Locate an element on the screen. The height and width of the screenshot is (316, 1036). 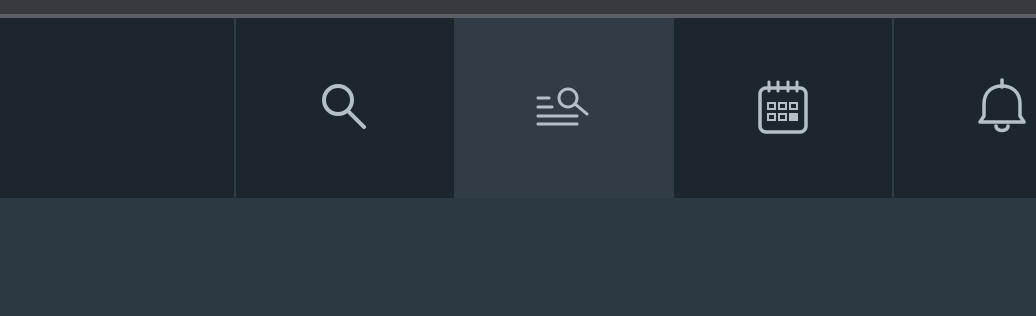
calendar-button is located at coordinates (783, 108).